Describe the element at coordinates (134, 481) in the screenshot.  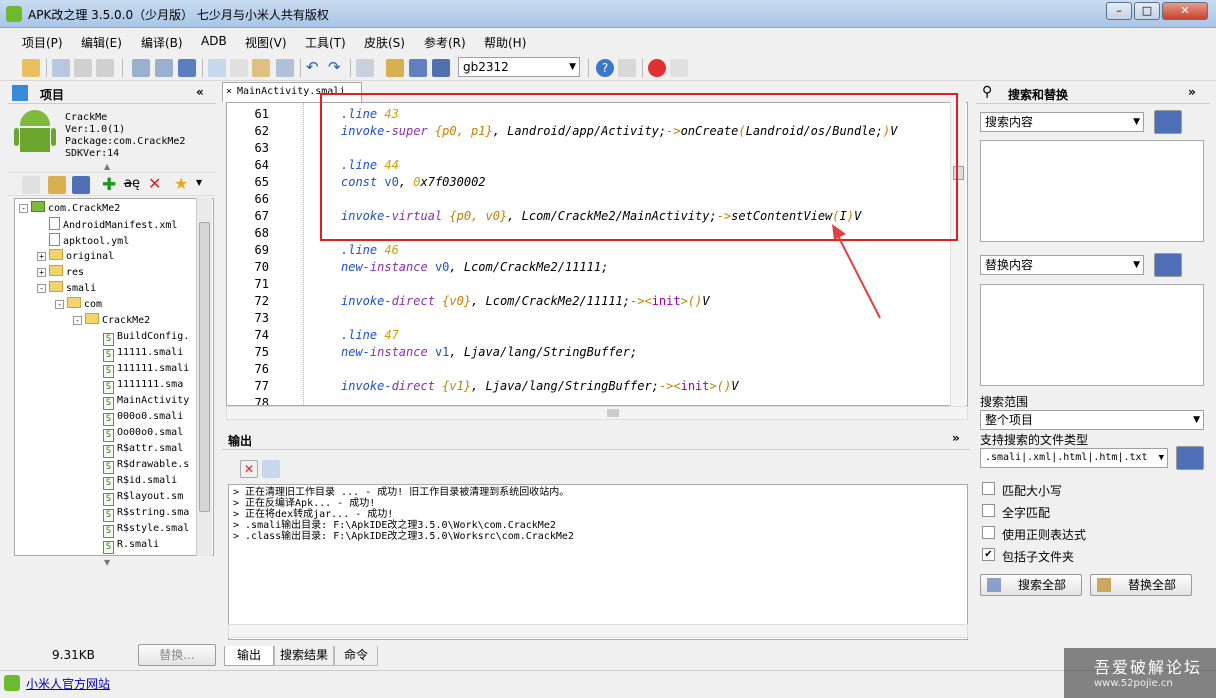
I see `tree-item: S R$id.smali` at that location.